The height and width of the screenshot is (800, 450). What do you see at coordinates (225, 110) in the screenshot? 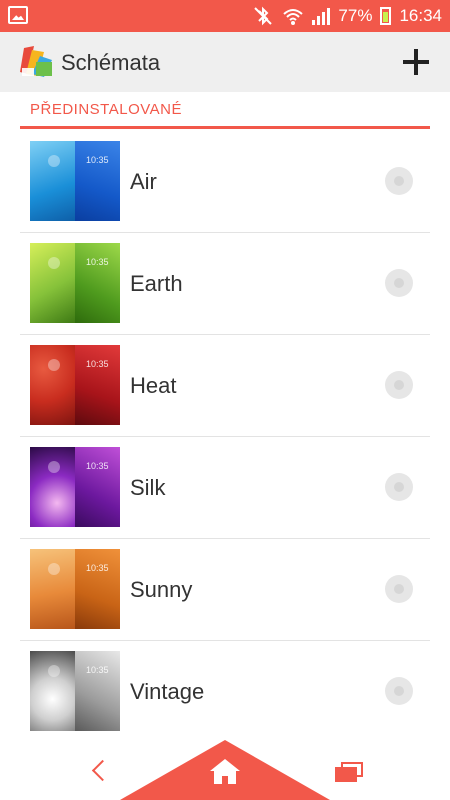
I see `section-header: PŘEDINSTALOVANÉ` at bounding box center [225, 110].